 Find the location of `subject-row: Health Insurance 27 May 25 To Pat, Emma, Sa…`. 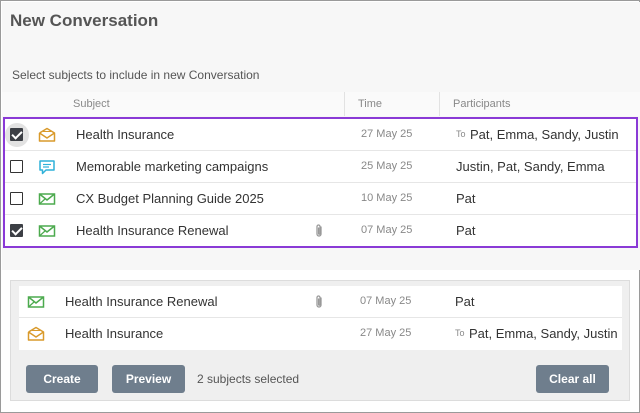

subject-row: Health Insurance 27 May 25 To Pat, Emma, Sa… is located at coordinates (320, 135).